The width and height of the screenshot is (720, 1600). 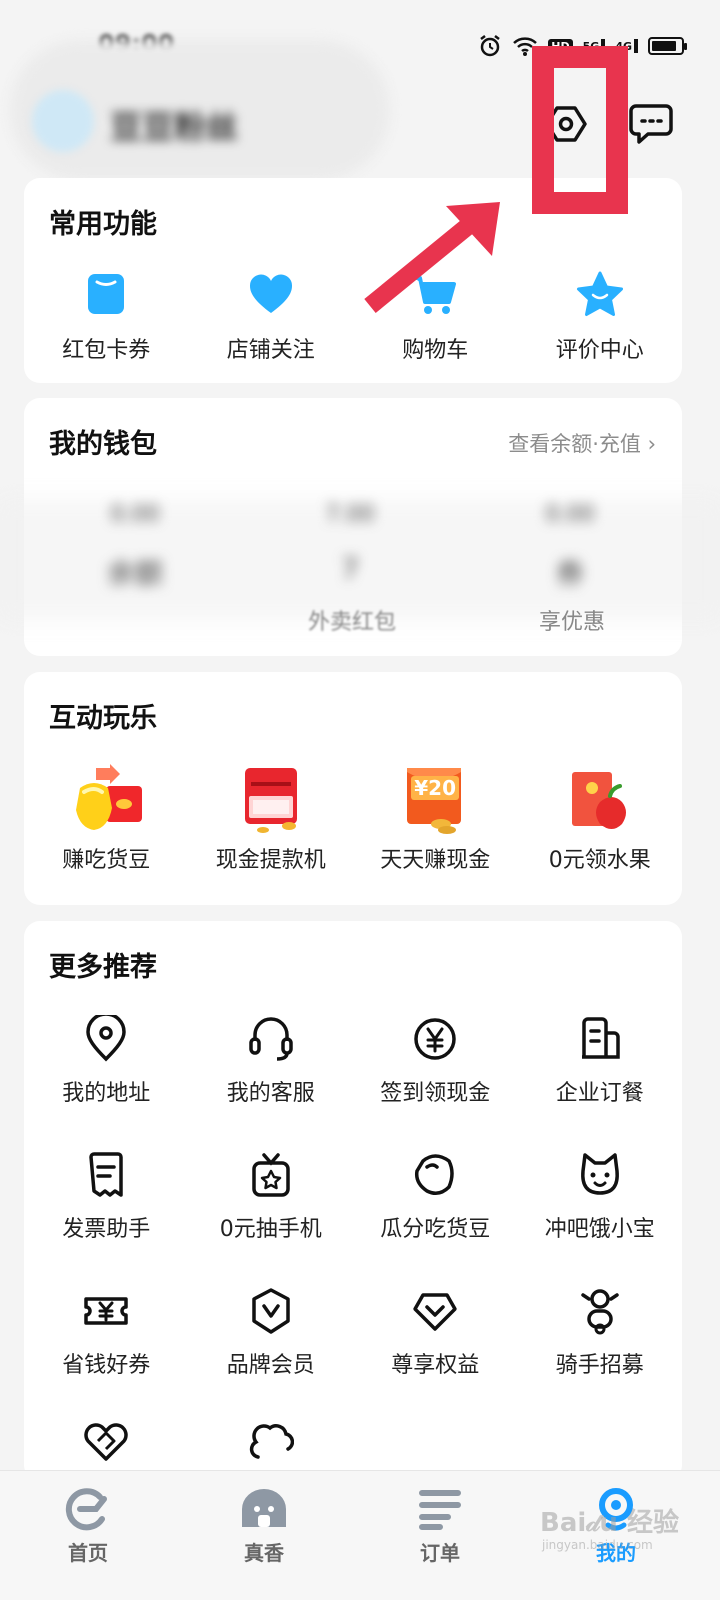 What do you see at coordinates (435, 788) in the screenshot?
I see `envelope-amount: ¥20` at bounding box center [435, 788].